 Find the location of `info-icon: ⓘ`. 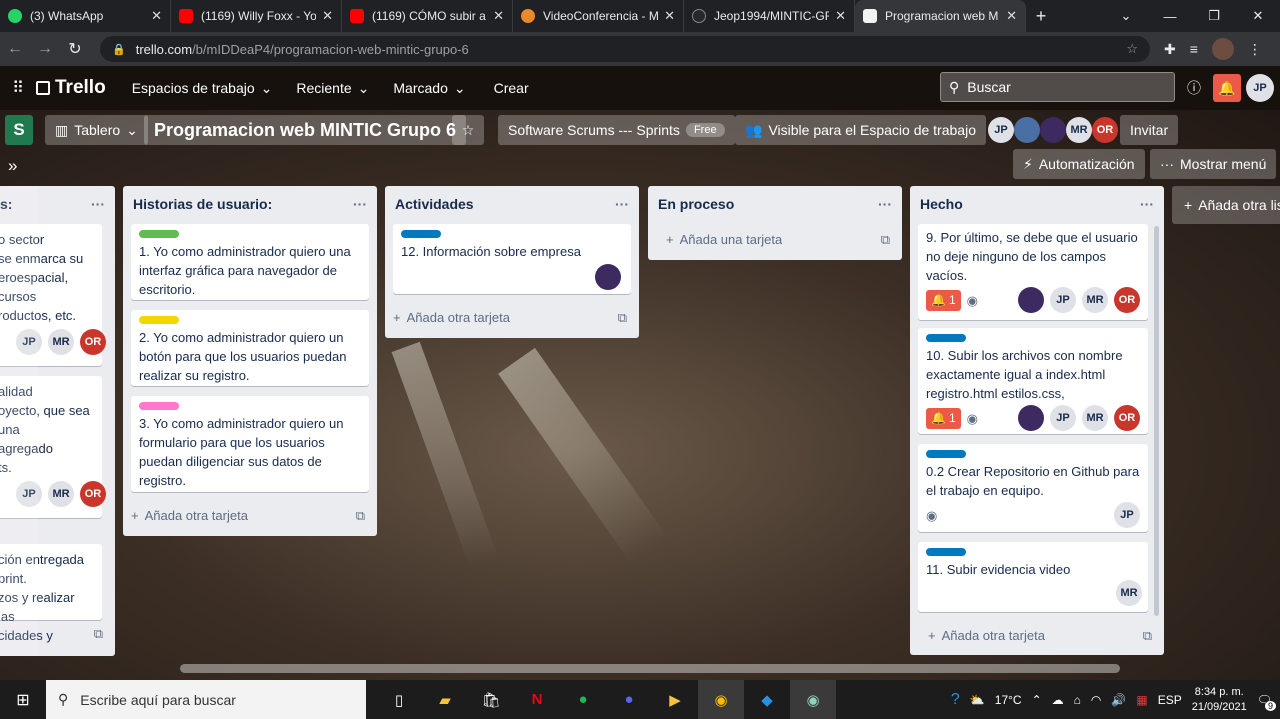

info-icon: ⓘ is located at coordinates (1194, 88).